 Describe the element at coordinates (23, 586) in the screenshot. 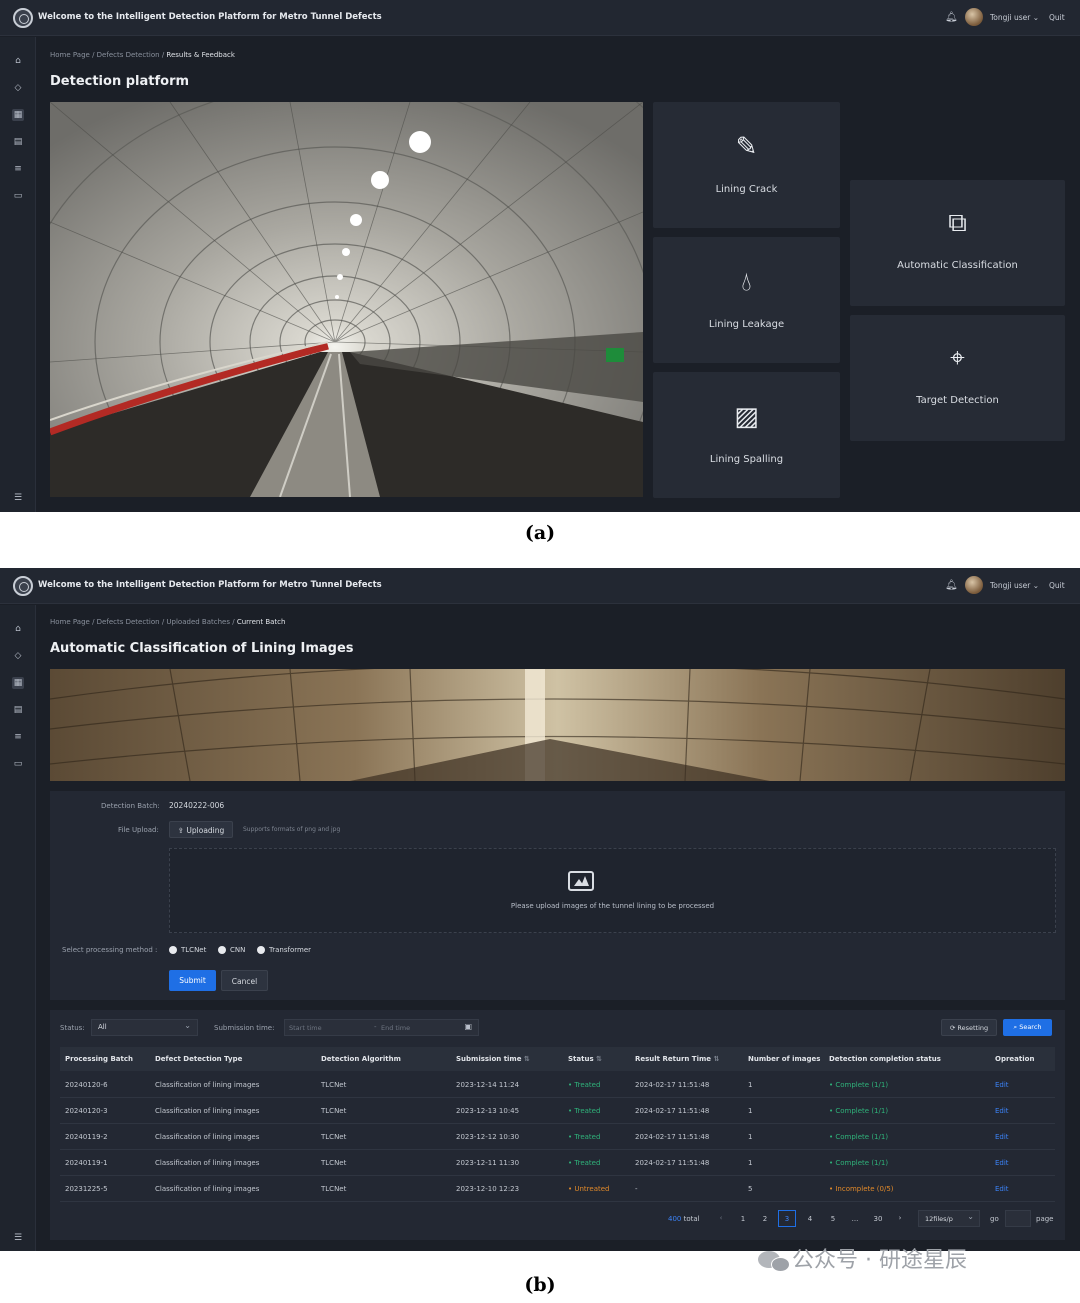

I see `university-logo` at that location.